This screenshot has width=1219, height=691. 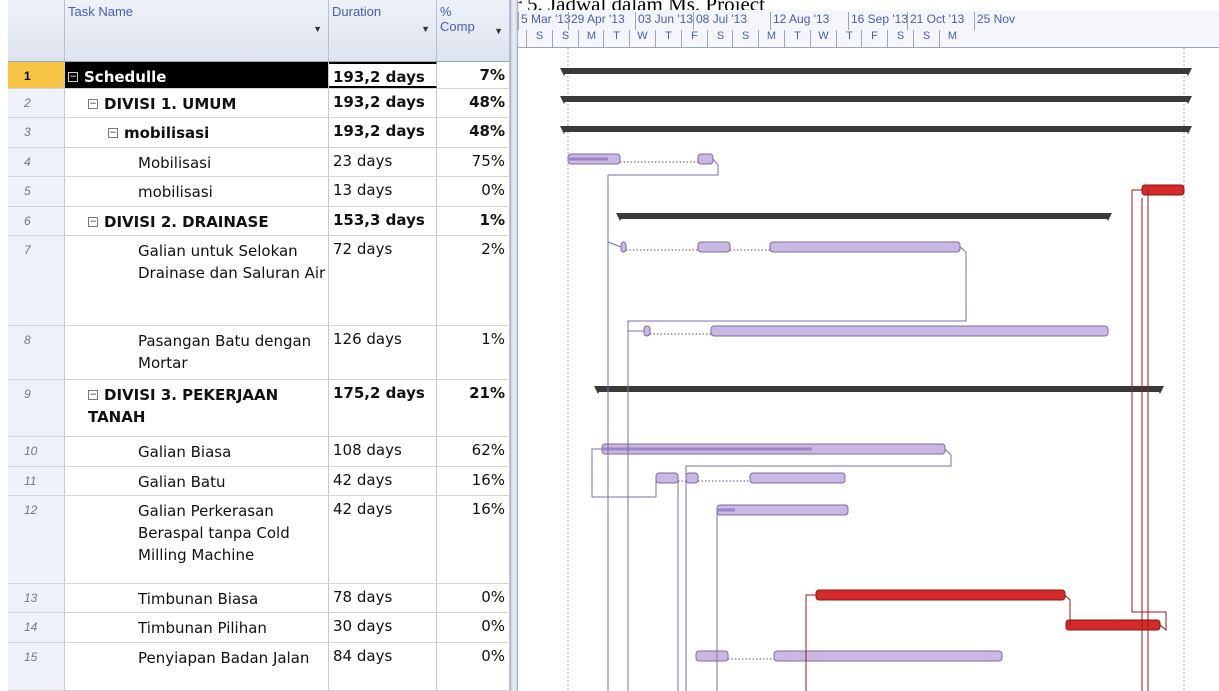 What do you see at coordinates (197, 162) in the screenshot?
I see `task-name-cell: Mobilisasi` at bounding box center [197, 162].